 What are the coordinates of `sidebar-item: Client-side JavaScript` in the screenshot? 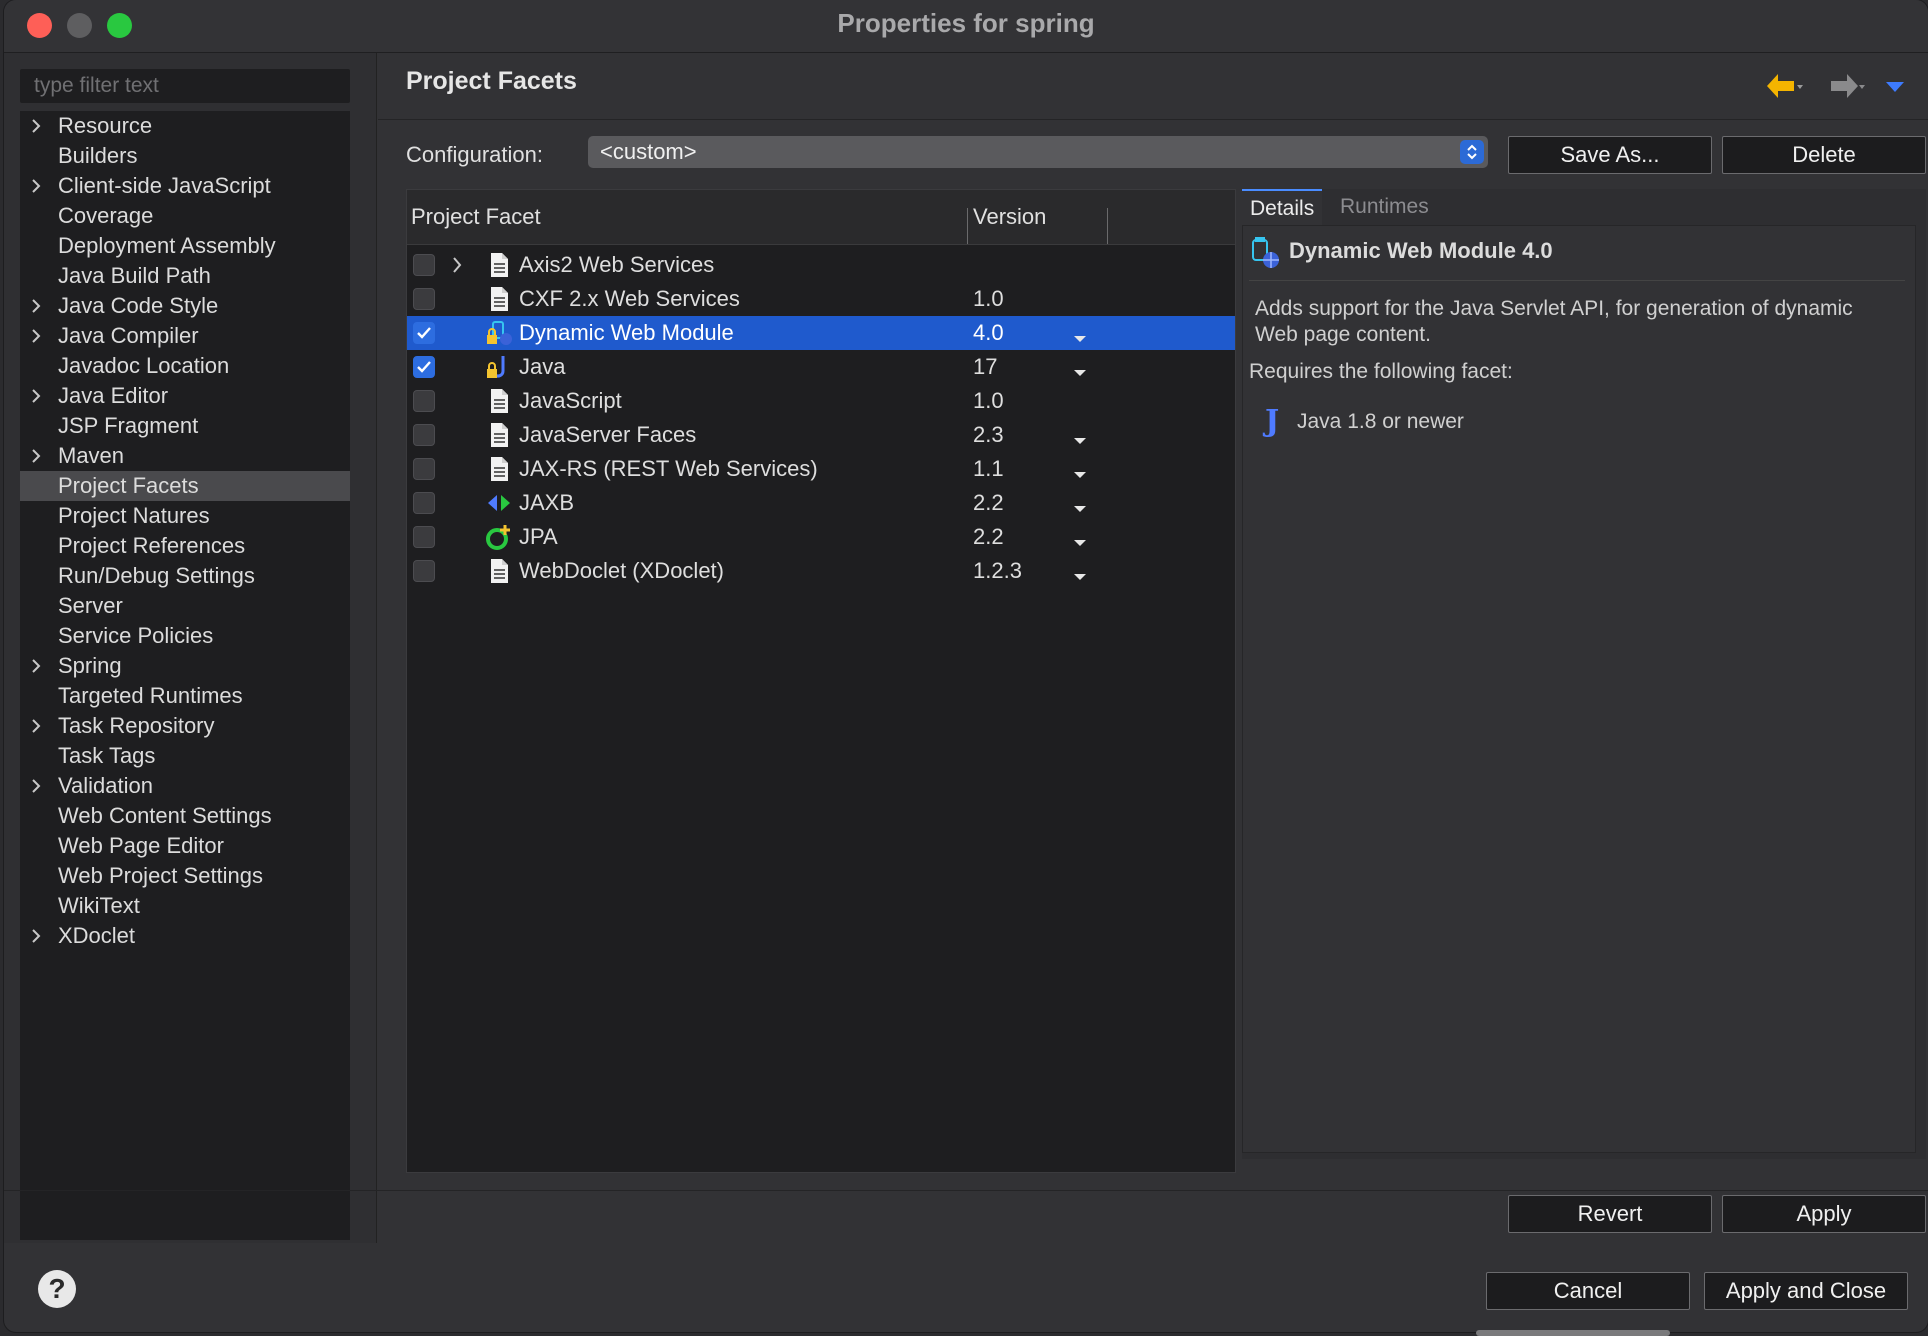 It's located at (185, 186).